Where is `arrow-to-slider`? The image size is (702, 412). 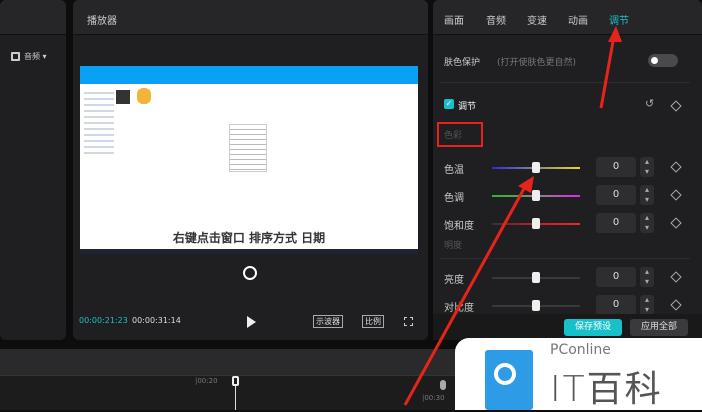
arrow-to-slider is located at coordinates (465, 295).